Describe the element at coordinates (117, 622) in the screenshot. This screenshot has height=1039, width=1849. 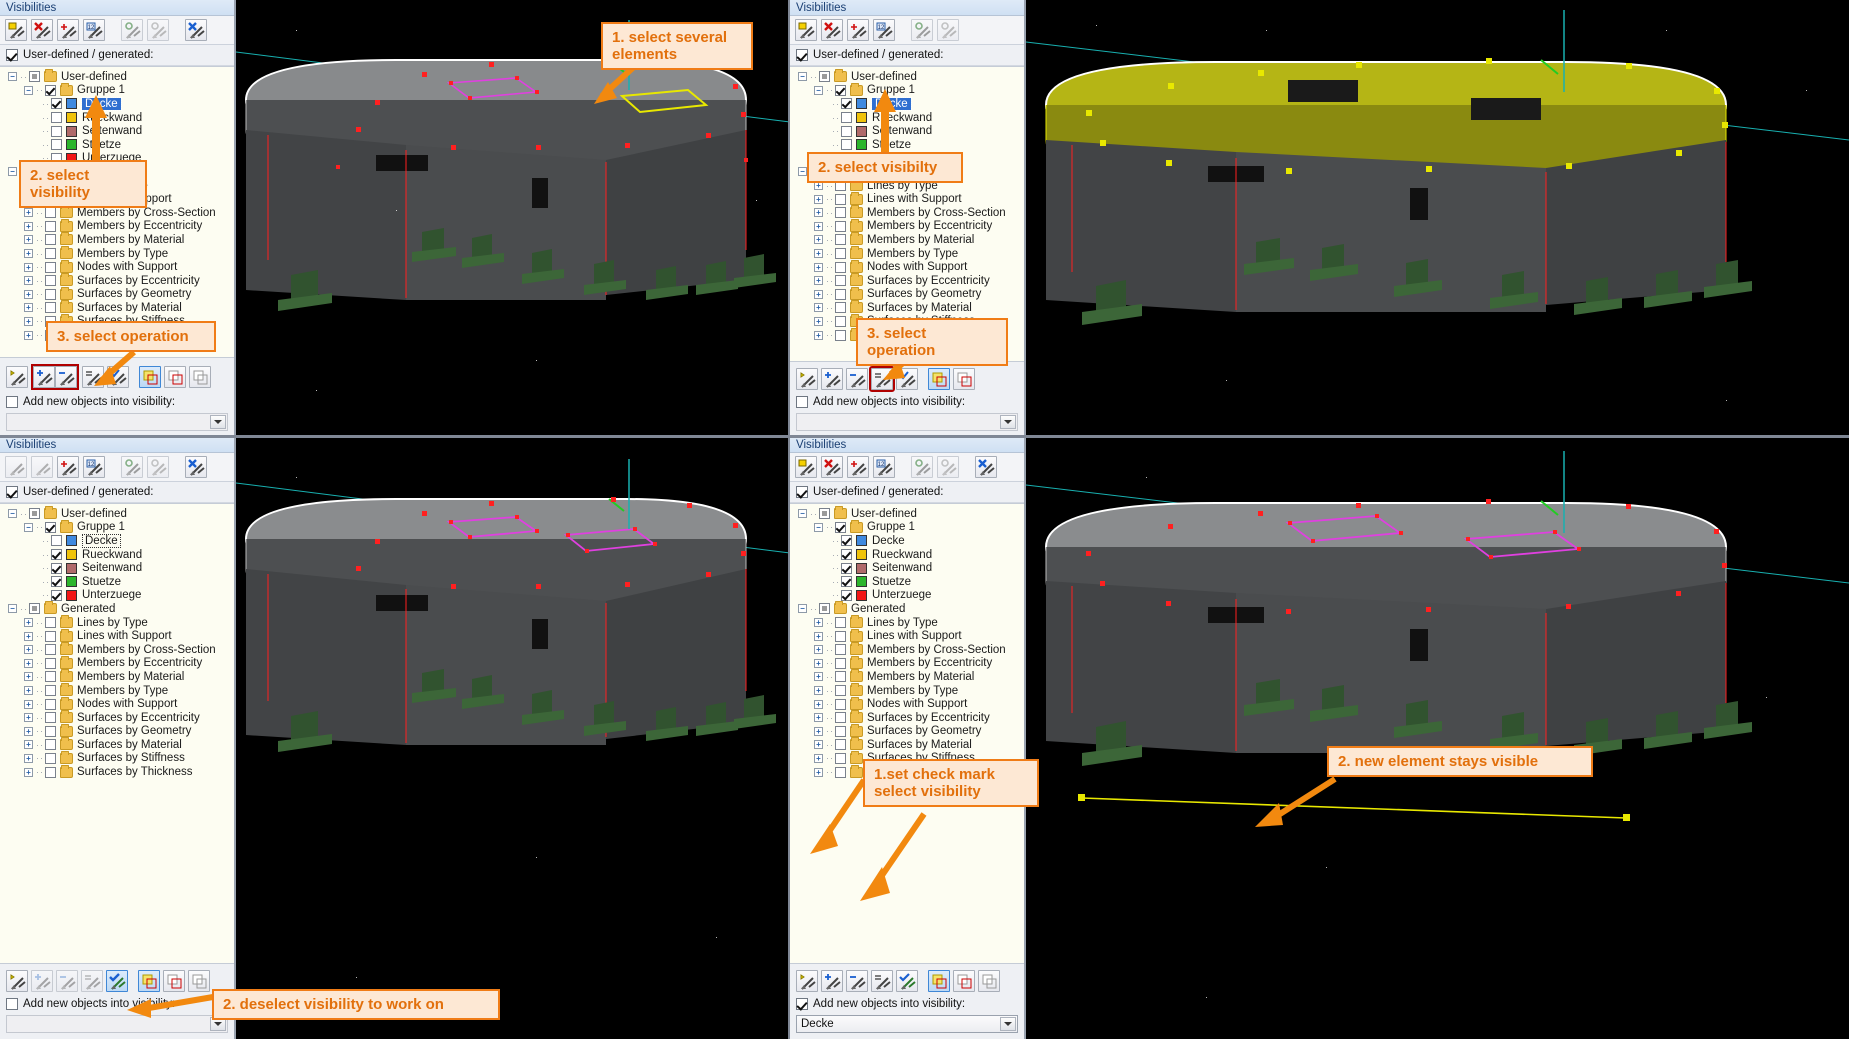
I see `tree-folder-lines-by-type: +··· Lines by Type` at that location.